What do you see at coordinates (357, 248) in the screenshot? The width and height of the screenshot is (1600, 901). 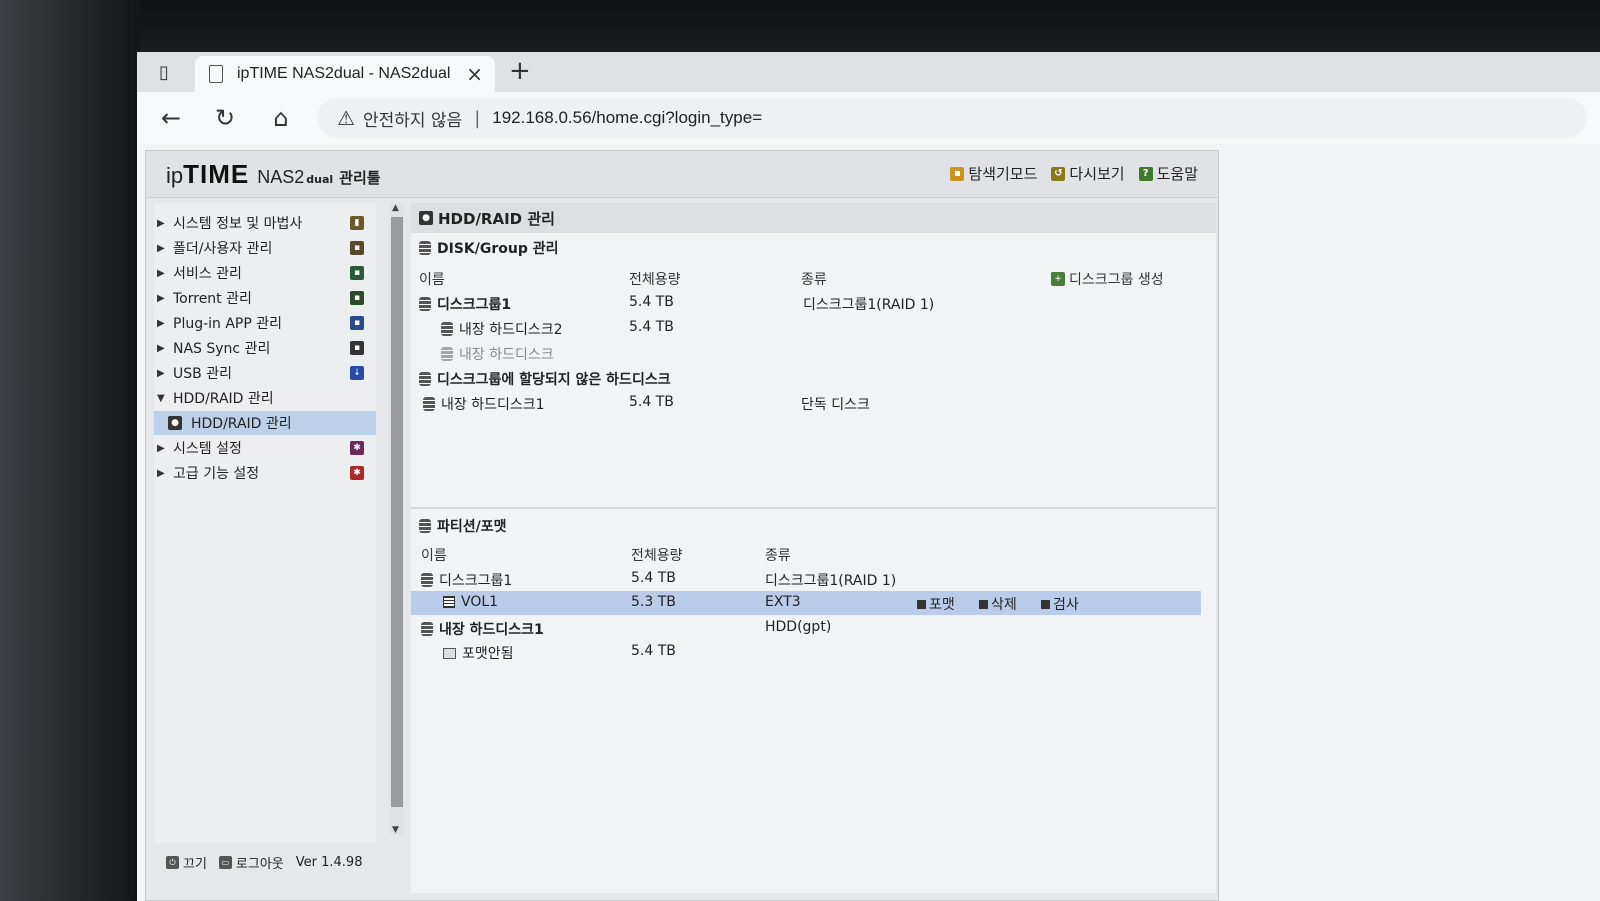 I see `folder-user-icon: ▪` at bounding box center [357, 248].